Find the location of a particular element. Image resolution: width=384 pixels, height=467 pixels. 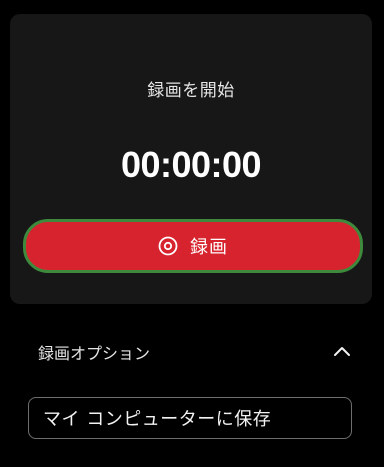

save-location-select: マイ コンピューターに保存 is located at coordinates (190, 418).